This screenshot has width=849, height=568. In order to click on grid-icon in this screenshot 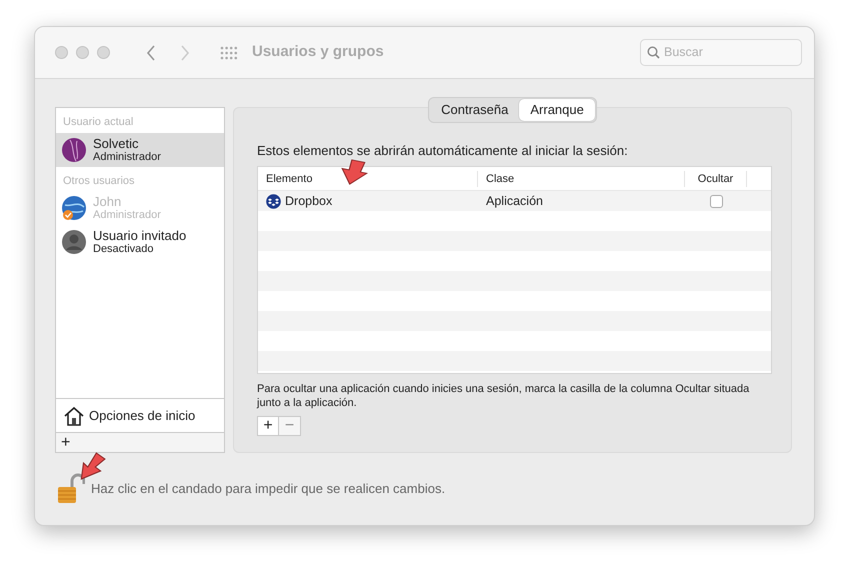, I will do `click(229, 53)`.